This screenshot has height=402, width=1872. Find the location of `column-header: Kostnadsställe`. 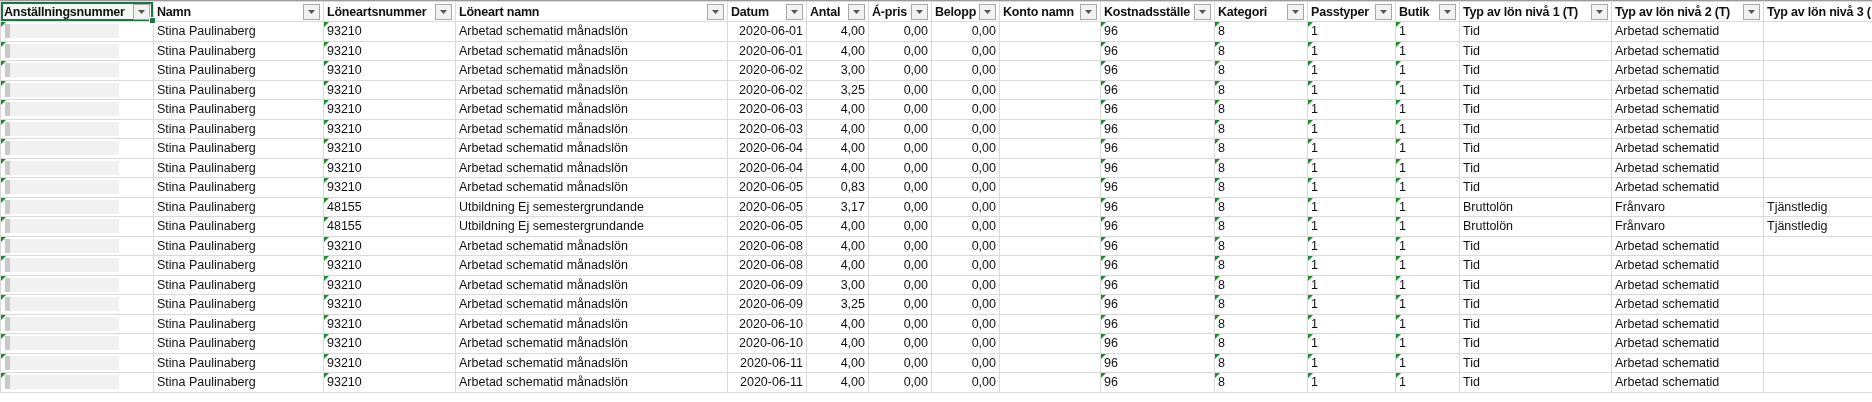

column-header: Kostnadsställe is located at coordinates (1157, 11).